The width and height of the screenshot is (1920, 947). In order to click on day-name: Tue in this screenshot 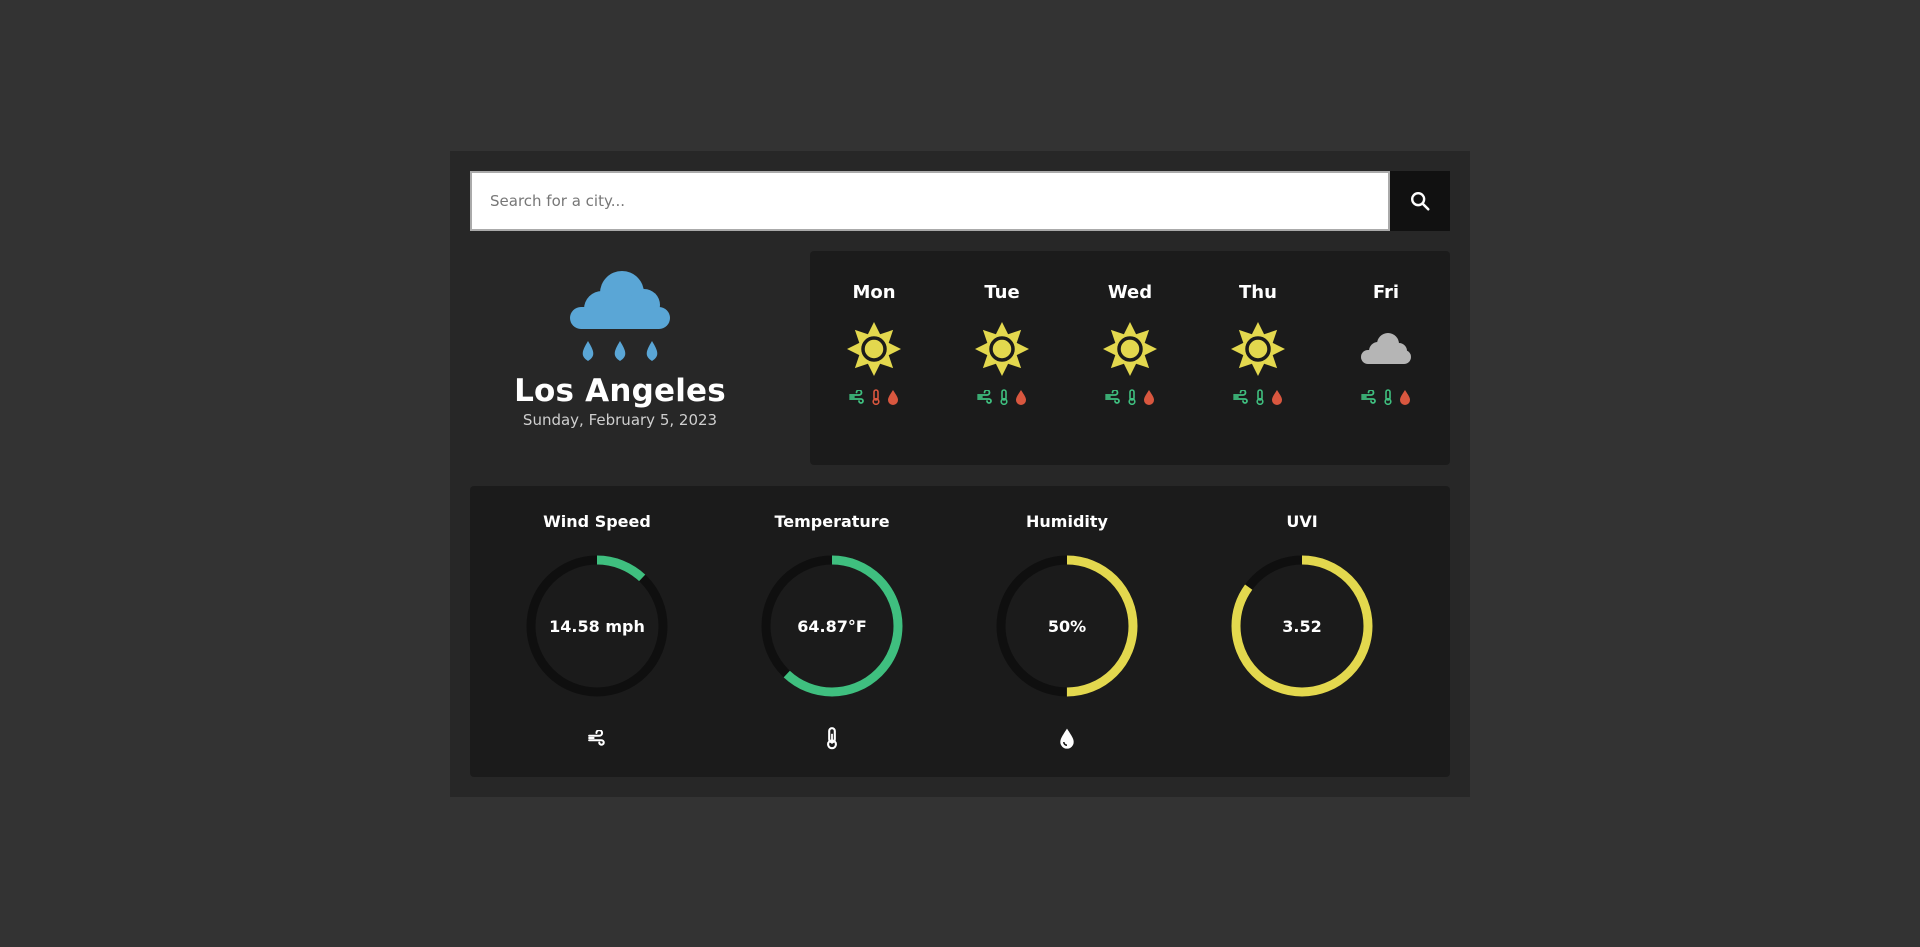, I will do `click(1002, 292)`.